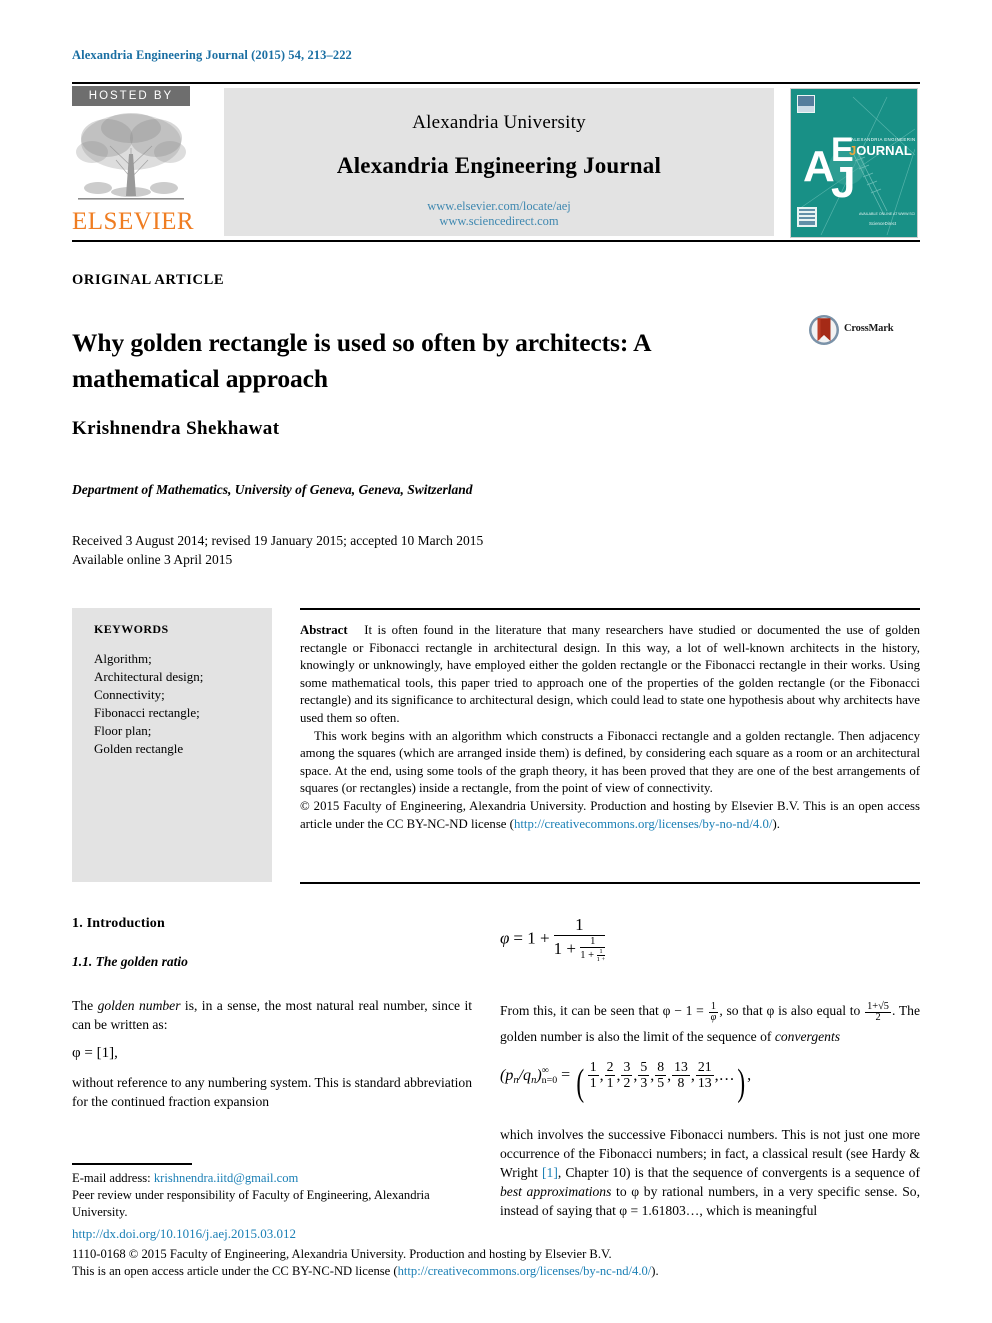 The height and width of the screenshot is (1323, 992). What do you see at coordinates (549, 1080) in the screenshot?
I see `conv-subscript: n=0` at bounding box center [549, 1080].